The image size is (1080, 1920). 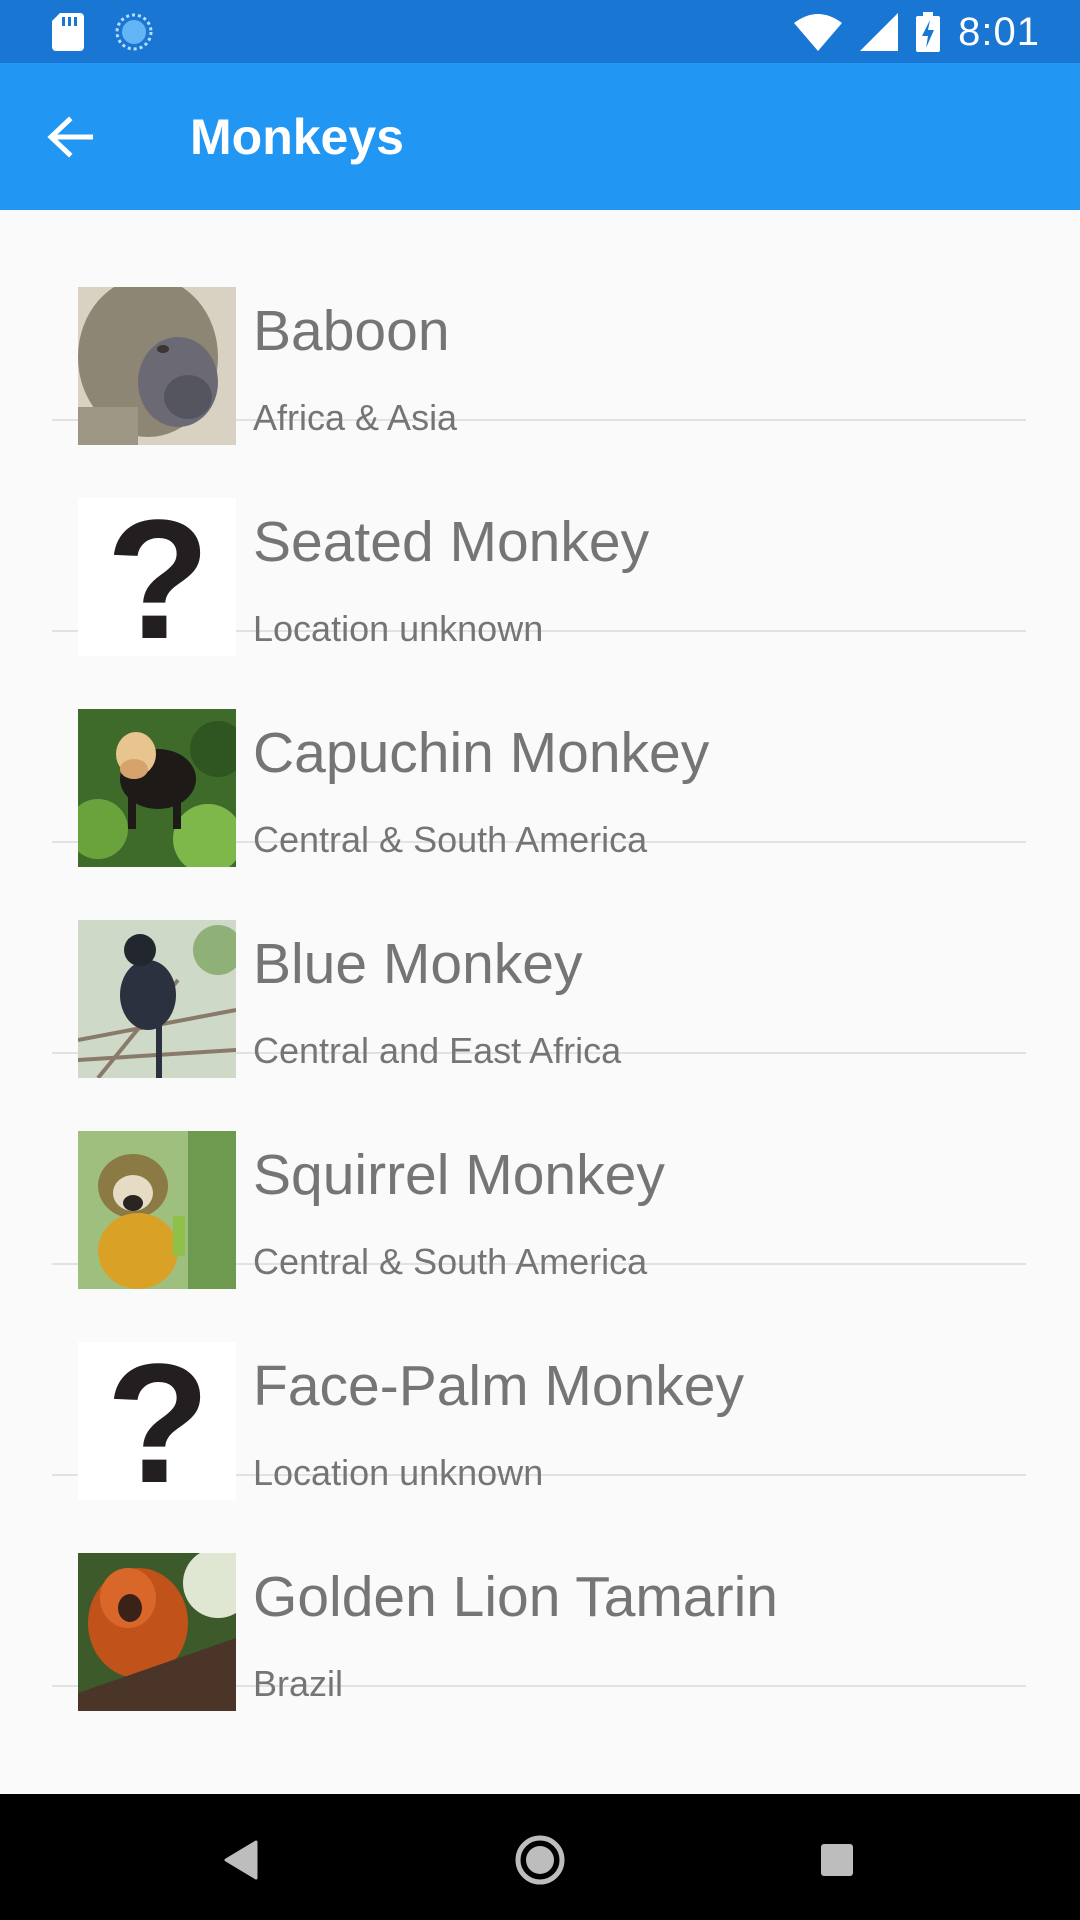 I want to click on monkey-name: Squirrel Monkey, so click(x=459, y=1175).